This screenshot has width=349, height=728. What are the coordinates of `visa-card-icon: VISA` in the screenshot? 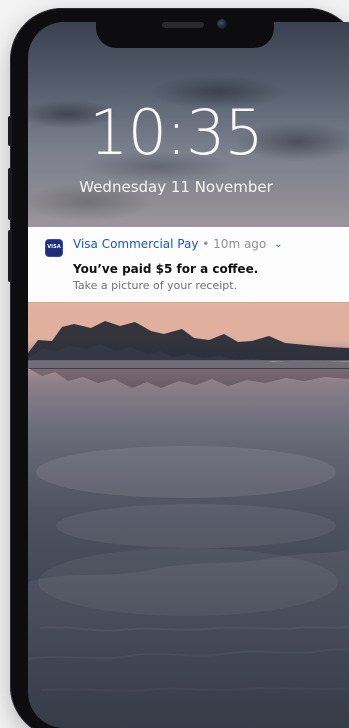 It's located at (54, 248).